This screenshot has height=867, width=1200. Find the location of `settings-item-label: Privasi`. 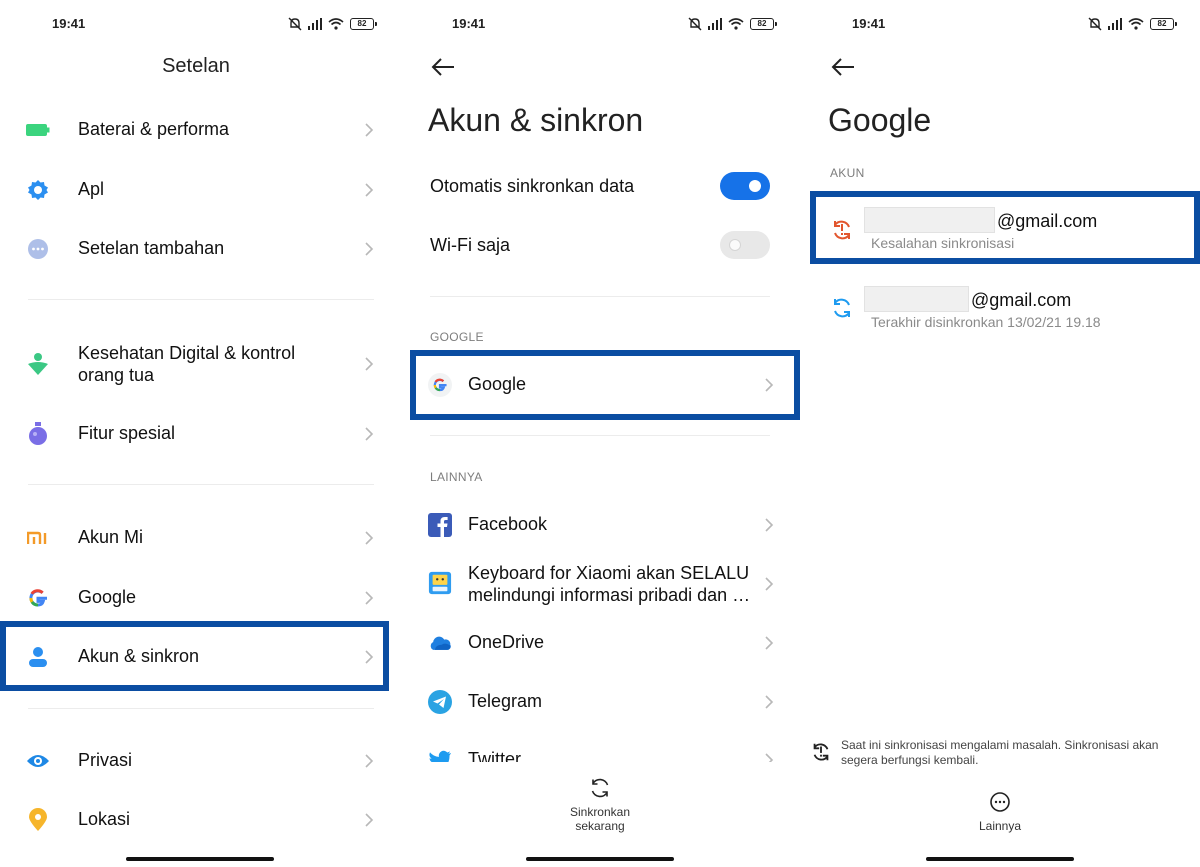

settings-item-label: Privasi is located at coordinates (105, 760).